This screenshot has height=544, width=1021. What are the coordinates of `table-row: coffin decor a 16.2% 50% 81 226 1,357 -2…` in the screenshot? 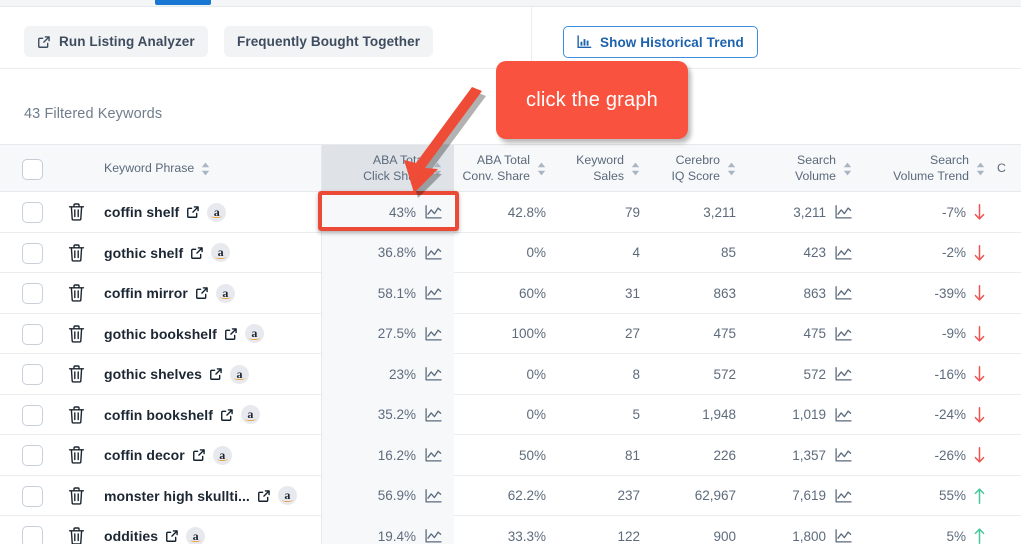 It's located at (510, 455).